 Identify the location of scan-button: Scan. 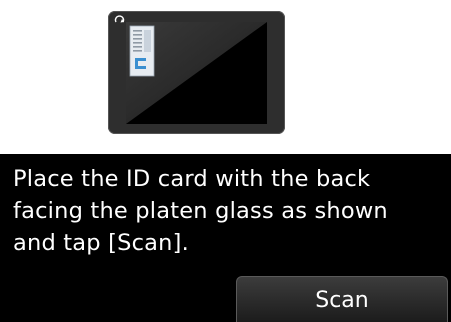
(342, 299).